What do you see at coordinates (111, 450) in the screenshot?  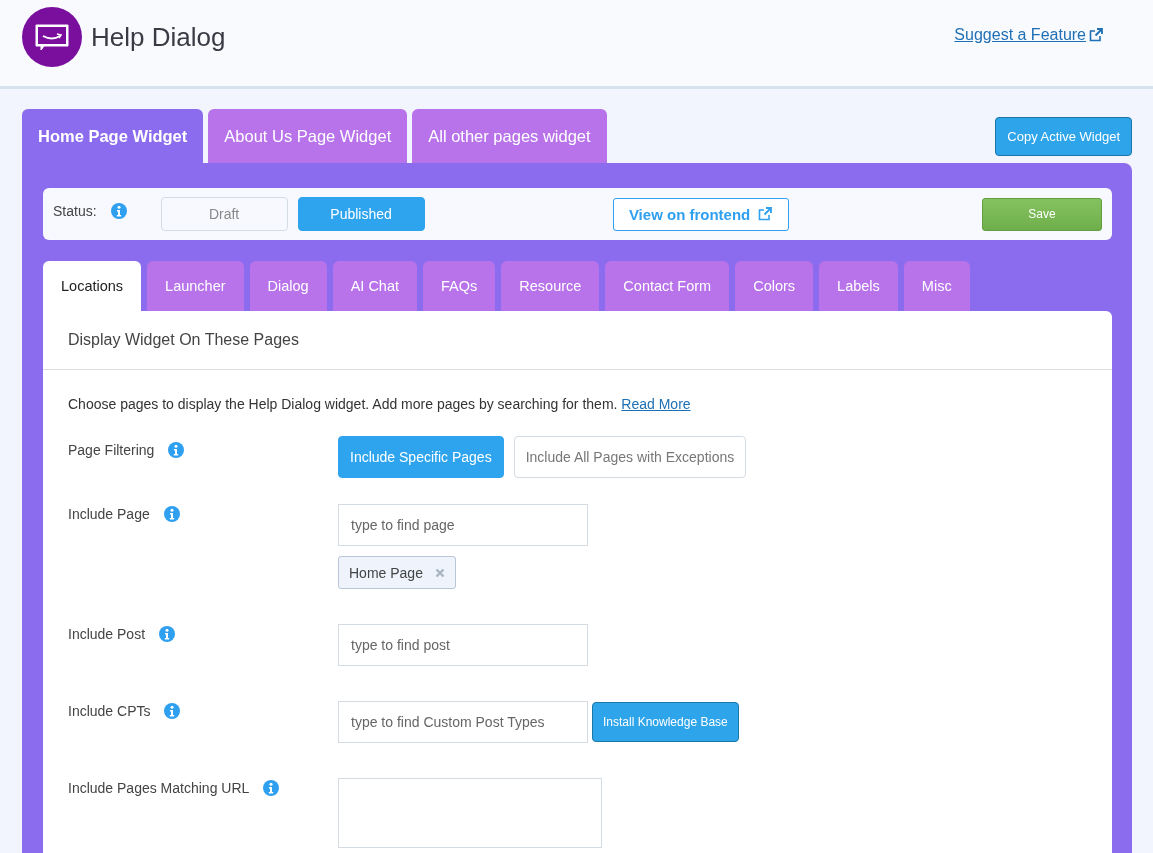 I see `field-label: Page Filtering` at bounding box center [111, 450].